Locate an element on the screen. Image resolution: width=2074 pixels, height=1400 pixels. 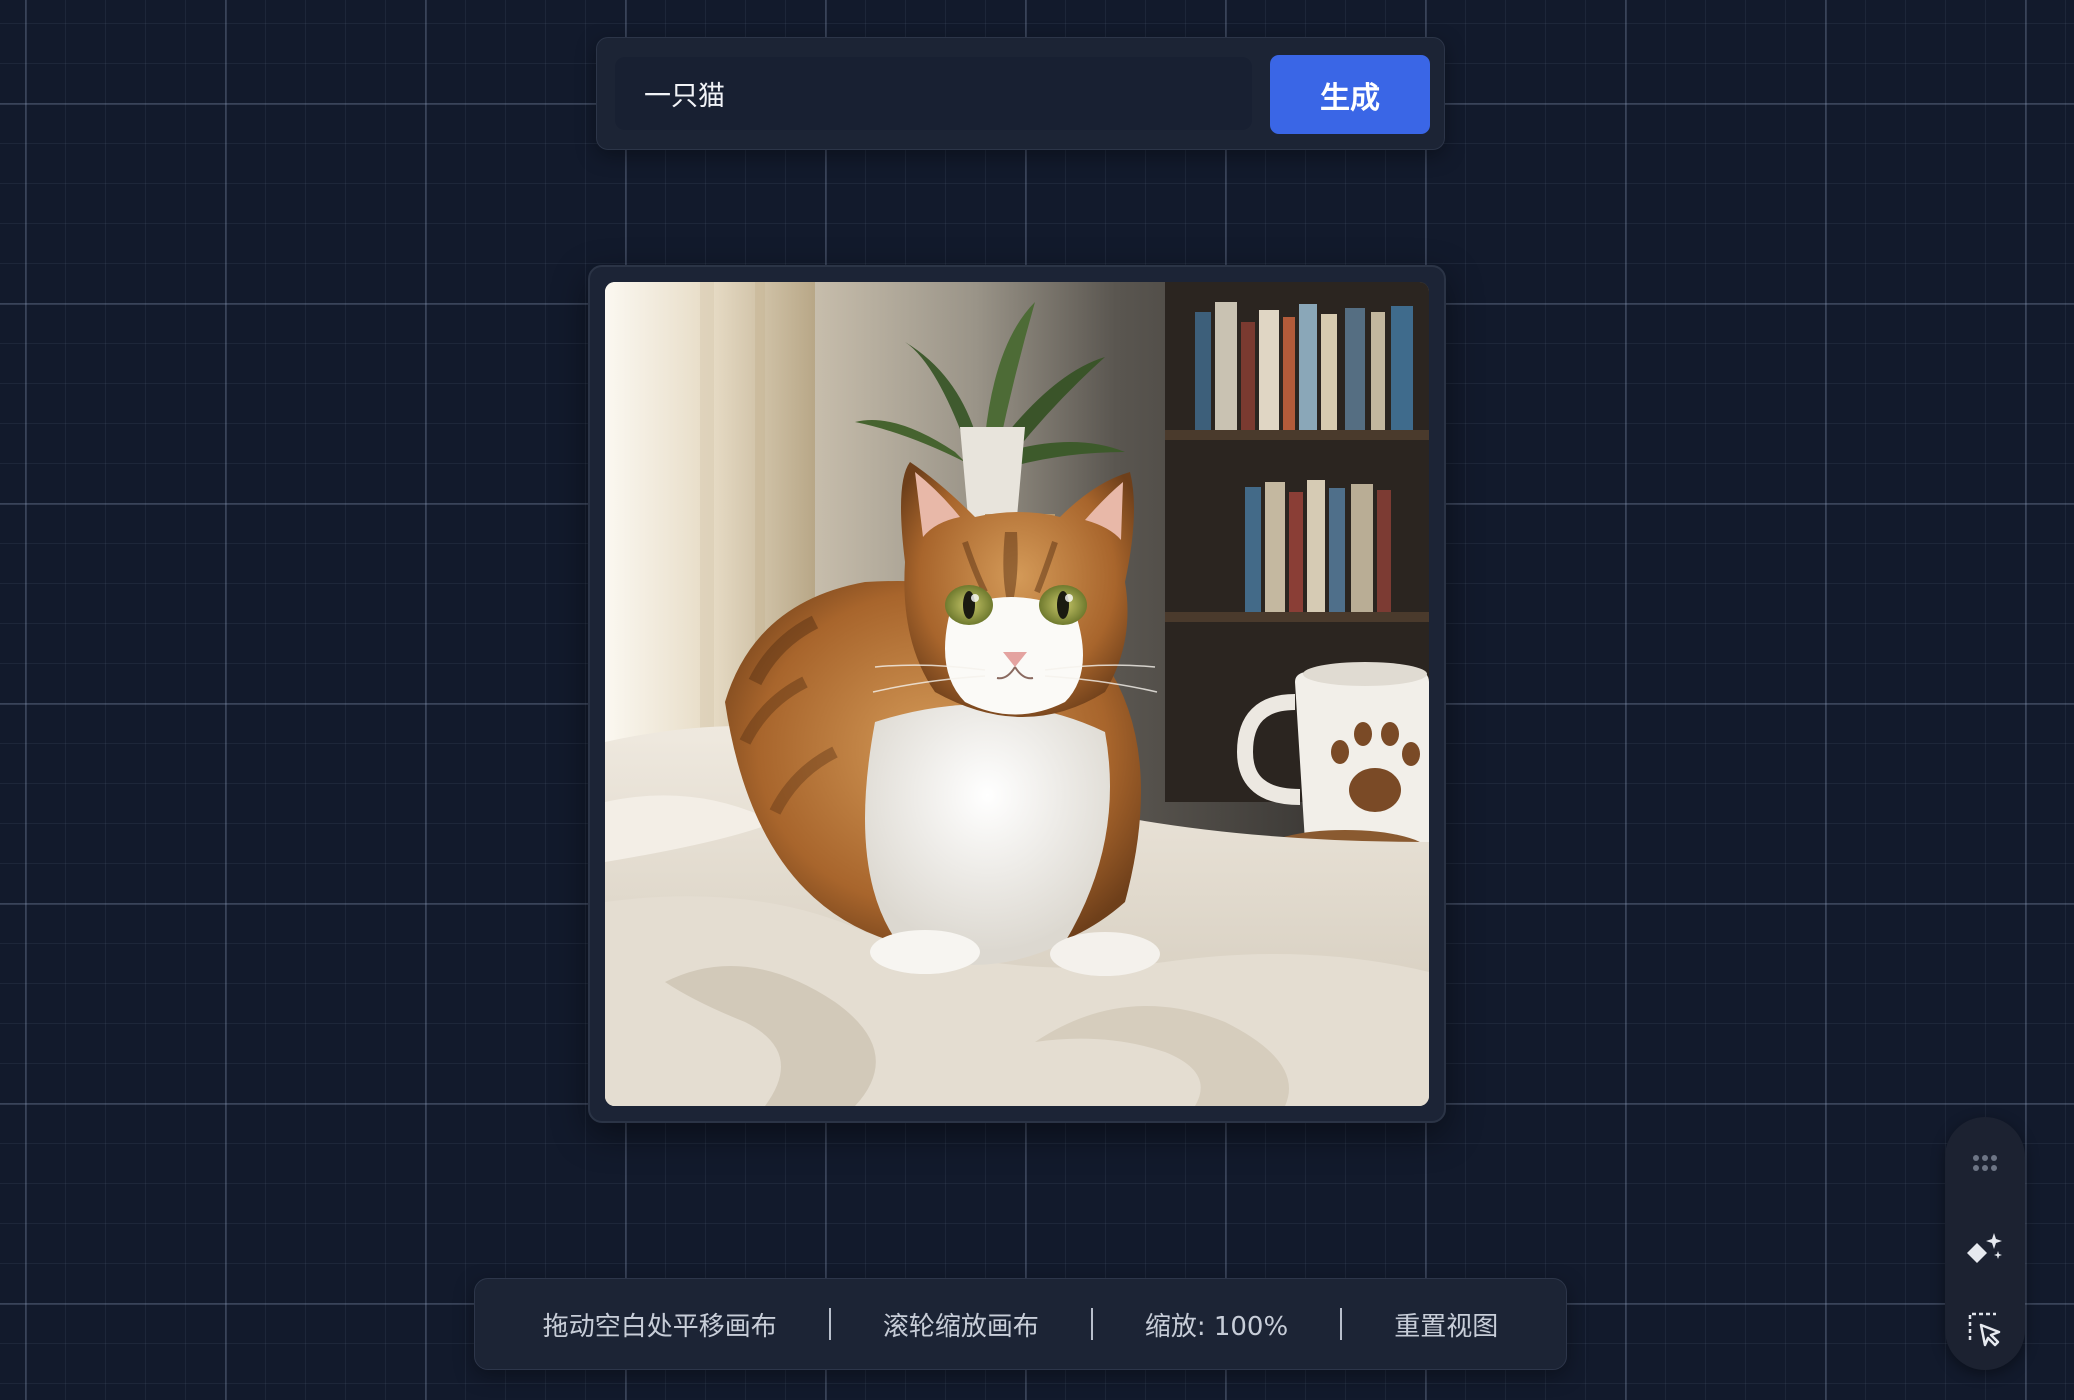
side-toolbar is located at coordinates (1985, 1243).